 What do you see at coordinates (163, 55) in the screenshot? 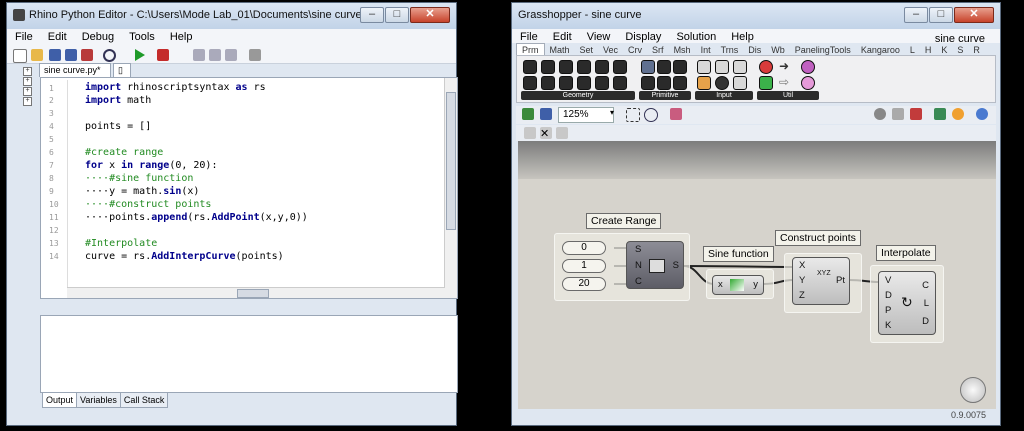
I see `debug-icon` at bounding box center [163, 55].